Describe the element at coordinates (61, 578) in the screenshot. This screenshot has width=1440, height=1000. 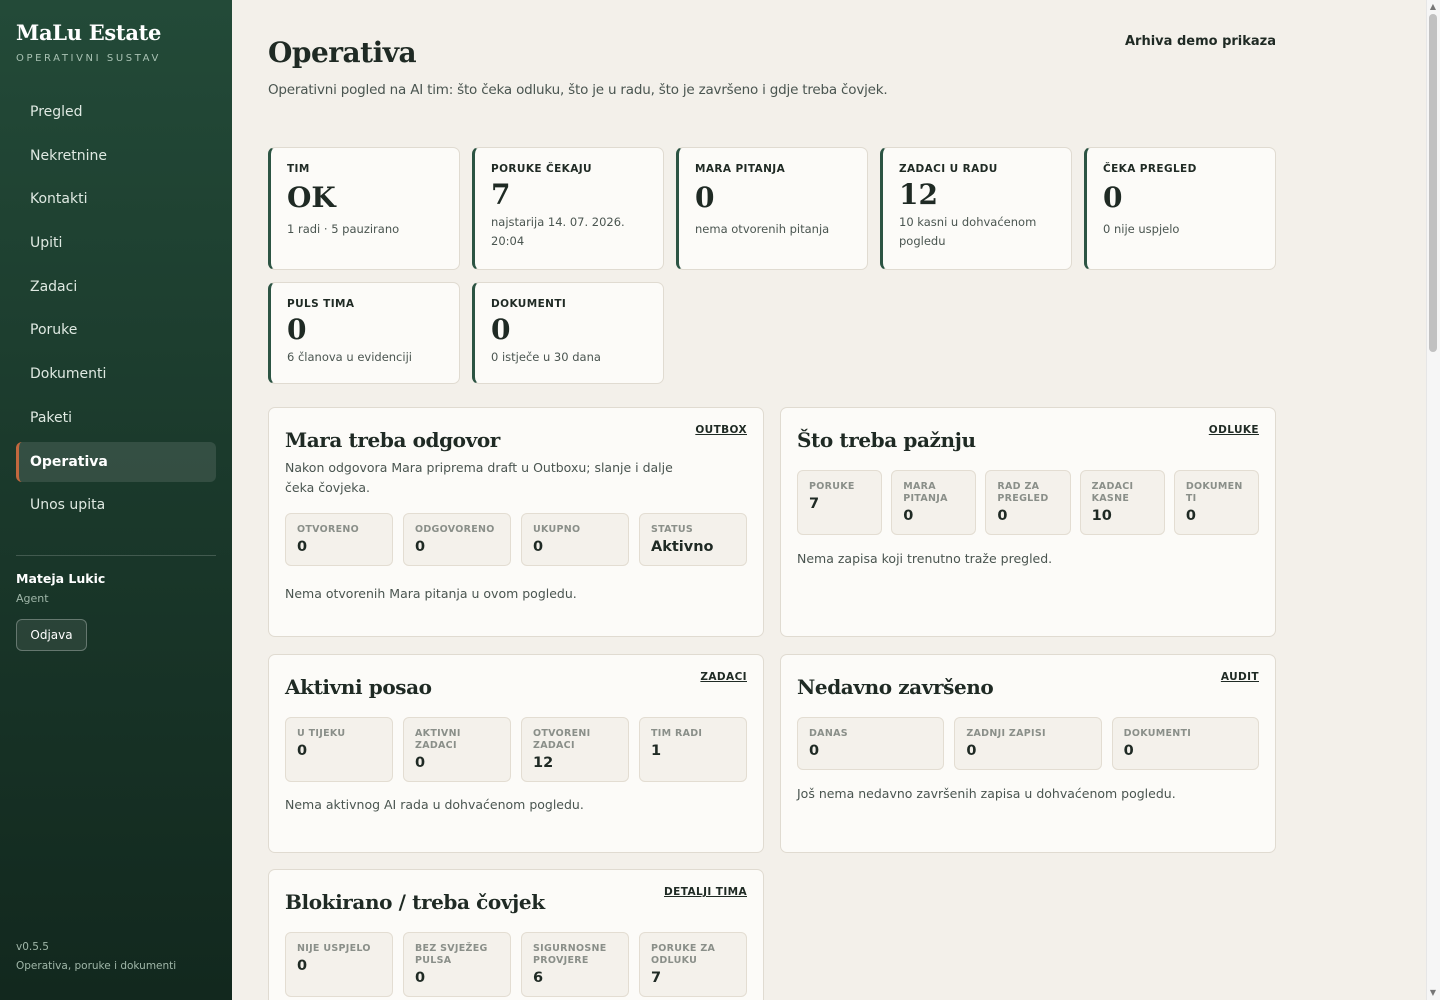
I see `user-name: Mateja Lukic` at that location.